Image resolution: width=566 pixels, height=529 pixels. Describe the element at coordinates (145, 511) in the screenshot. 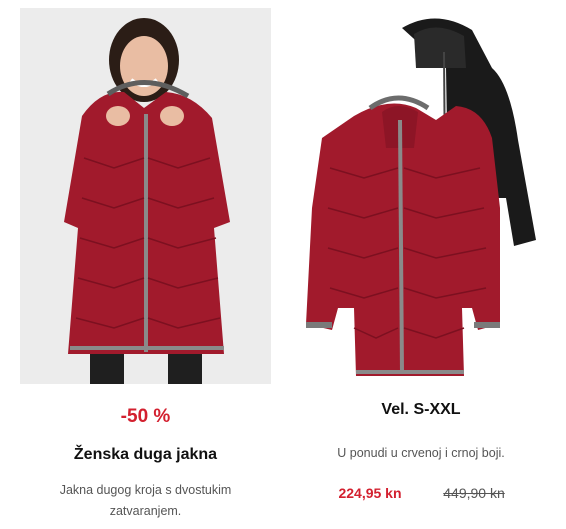

I see `description-line-2: zatvaranjem.` at that location.